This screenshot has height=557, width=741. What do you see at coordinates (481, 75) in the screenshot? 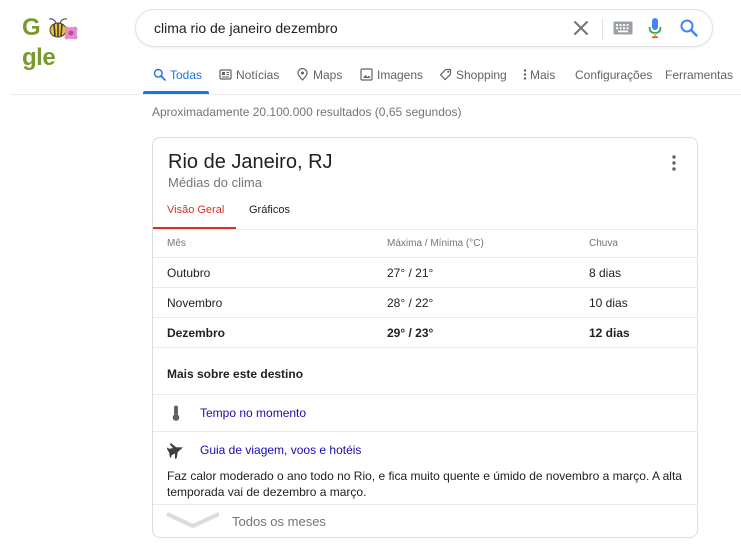
I see `tab-label: Shopping` at bounding box center [481, 75].